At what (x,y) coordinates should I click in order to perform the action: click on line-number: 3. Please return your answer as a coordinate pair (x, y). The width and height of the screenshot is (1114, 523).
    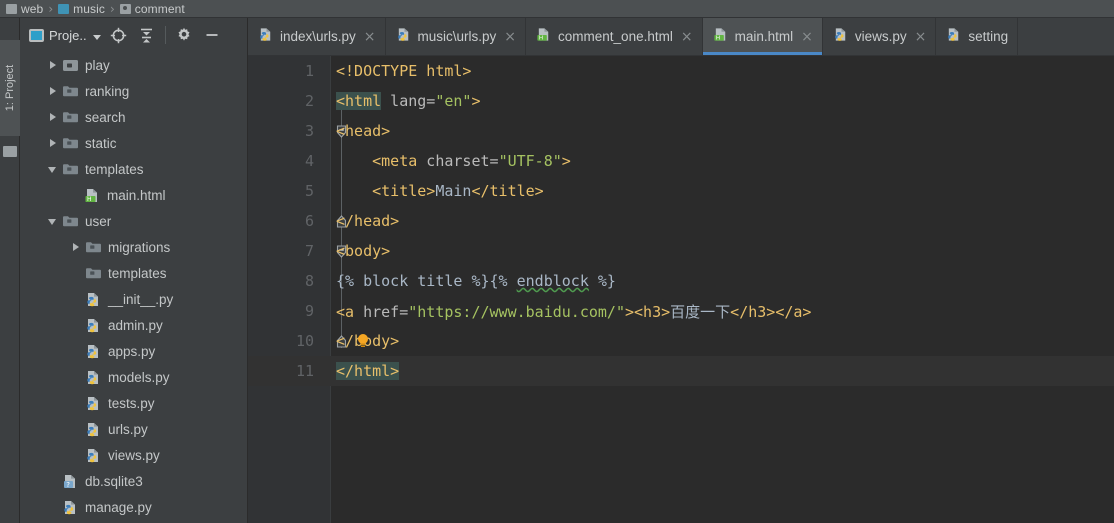
    Looking at the image, I should click on (309, 131).